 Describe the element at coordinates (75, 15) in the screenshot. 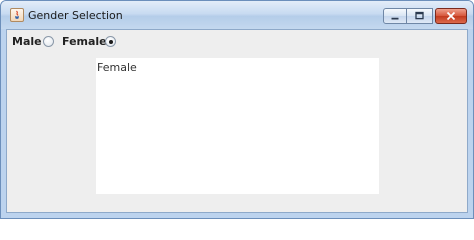

I see `window-title: Gender Selection` at that location.